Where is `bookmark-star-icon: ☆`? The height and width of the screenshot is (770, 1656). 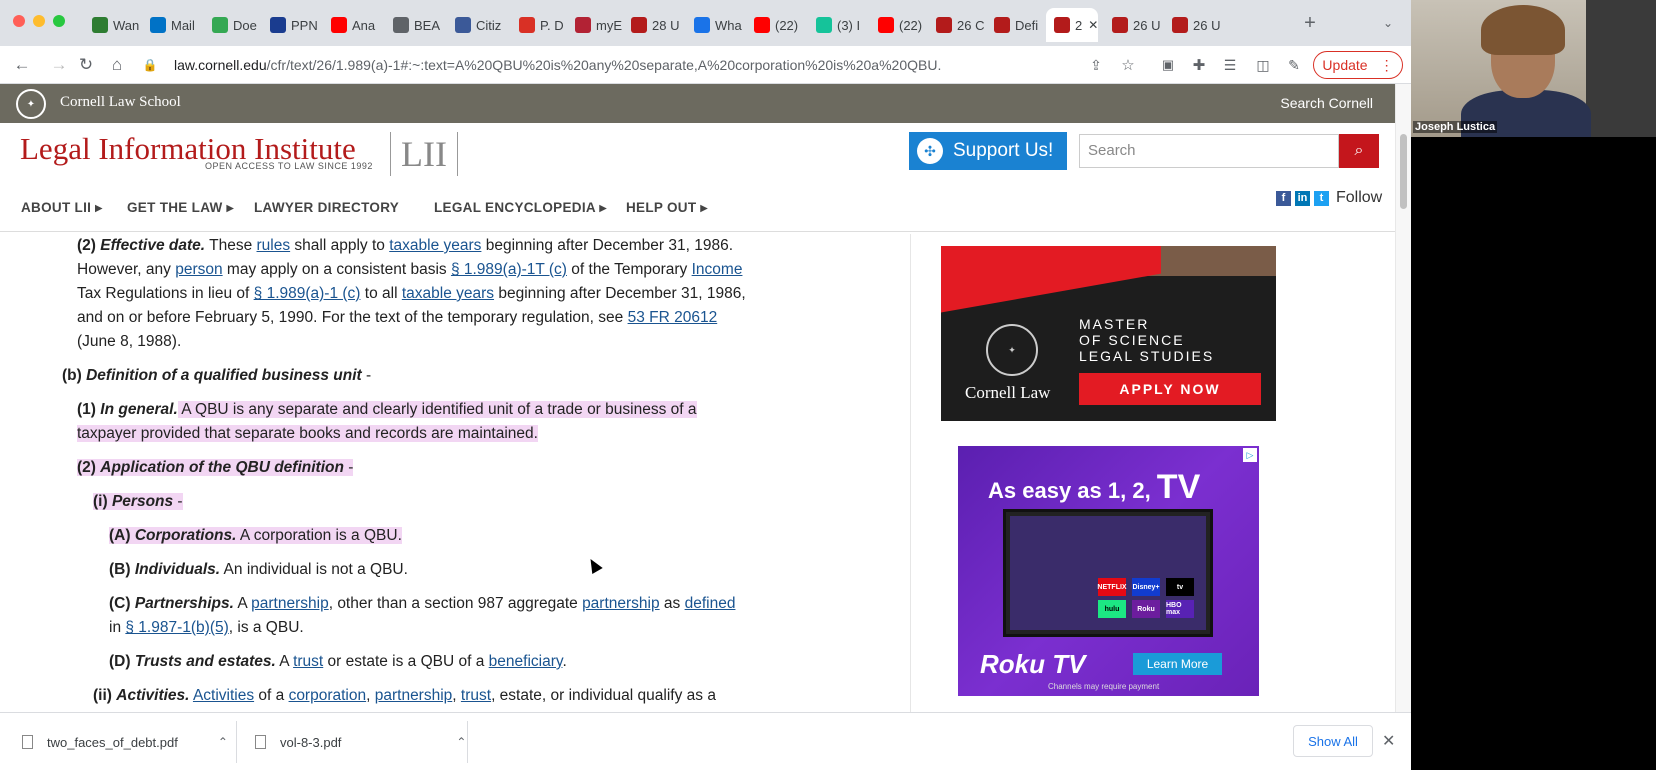 bookmark-star-icon: ☆ is located at coordinates (1128, 65).